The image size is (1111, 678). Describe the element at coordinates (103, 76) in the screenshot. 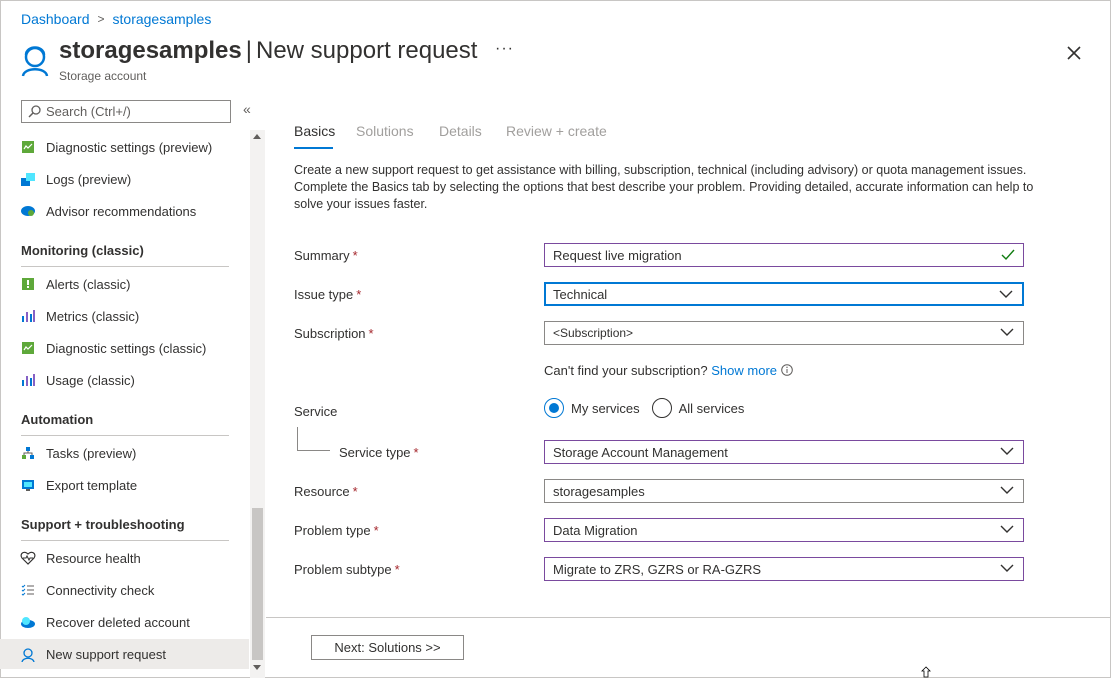

I see `resource-type-subtitle: Storage account` at that location.